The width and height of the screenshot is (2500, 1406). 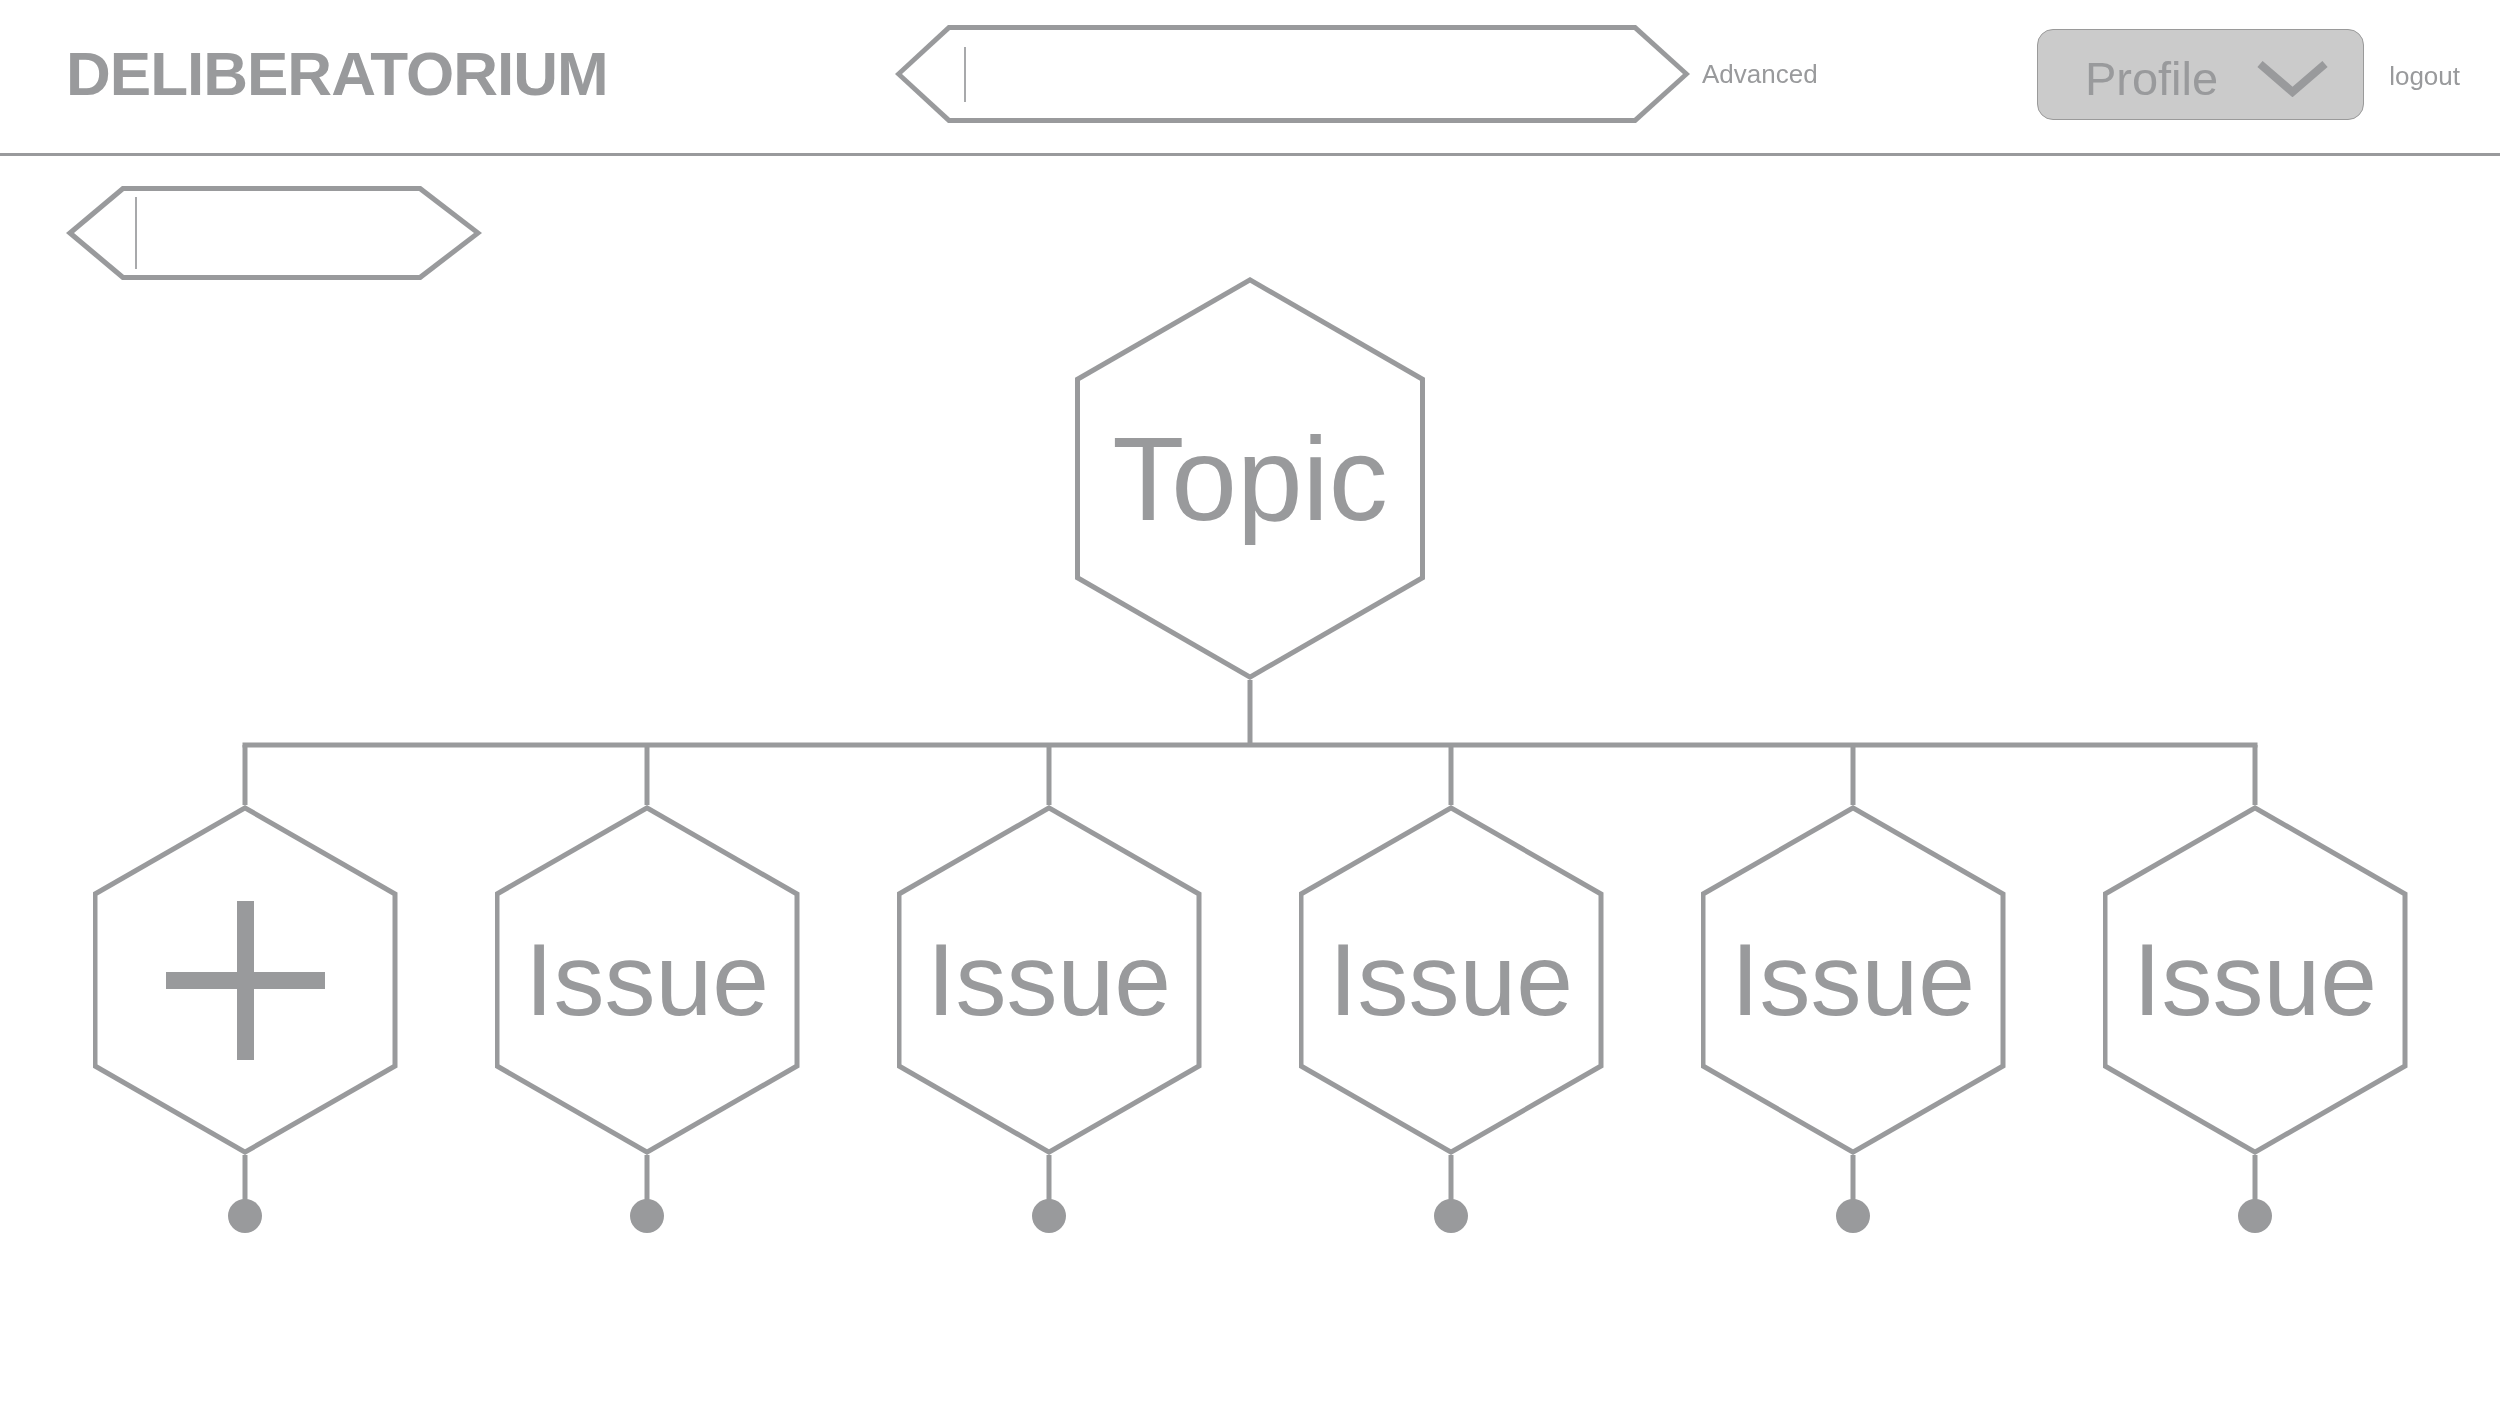 I want to click on topic-node: Topic, so click(x=1250, y=478).